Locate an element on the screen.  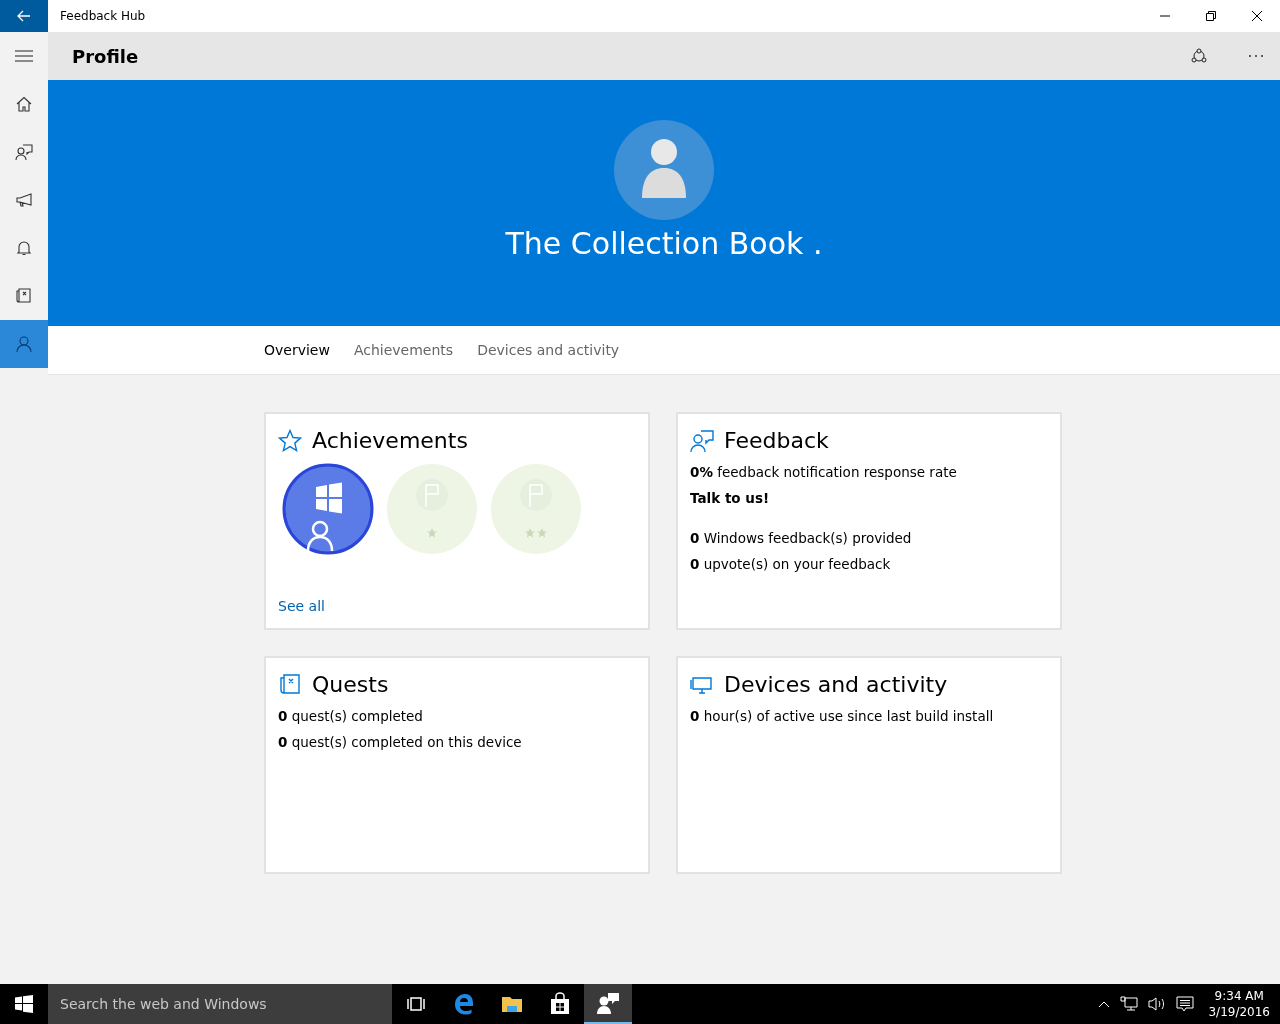
tab: Devices and activity is located at coordinates (548, 350).